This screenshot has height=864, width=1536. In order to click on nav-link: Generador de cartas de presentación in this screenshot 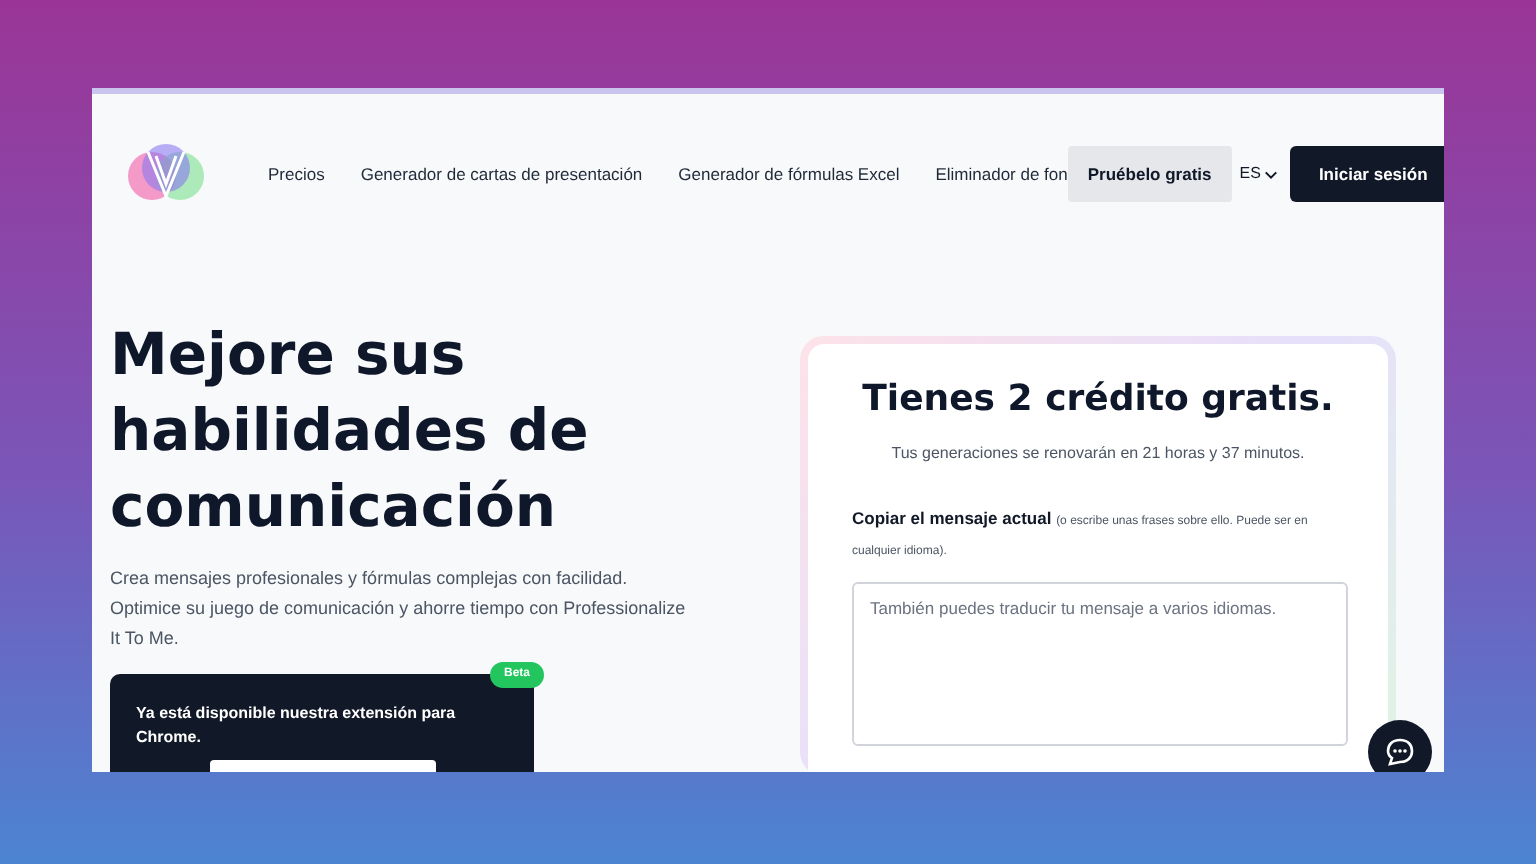, I will do `click(501, 174)`.